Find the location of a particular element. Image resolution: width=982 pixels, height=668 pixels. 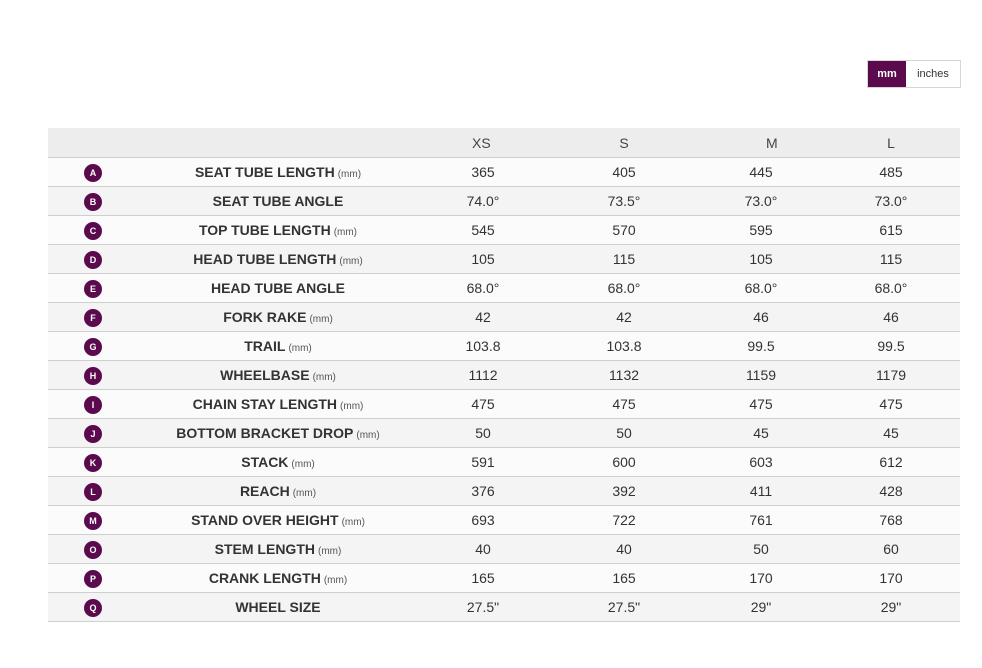

measurement-name-cell: SEAT TUBE LENGTH (mm) is located at coordinates (278, 172).